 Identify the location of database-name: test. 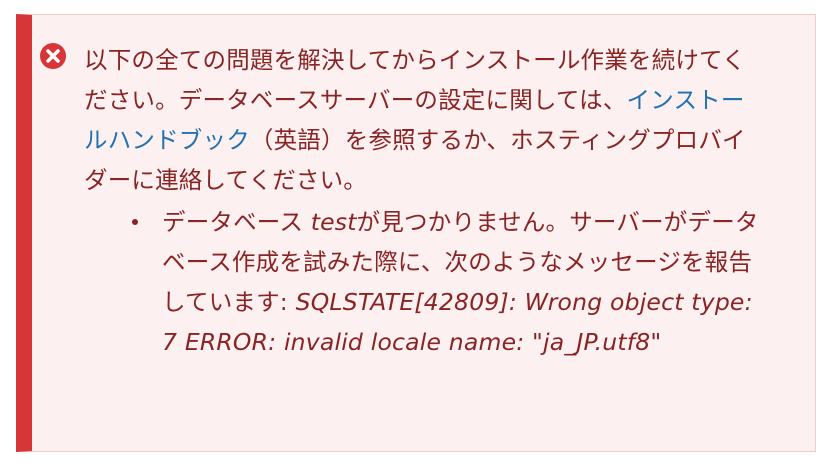
(333, 222).